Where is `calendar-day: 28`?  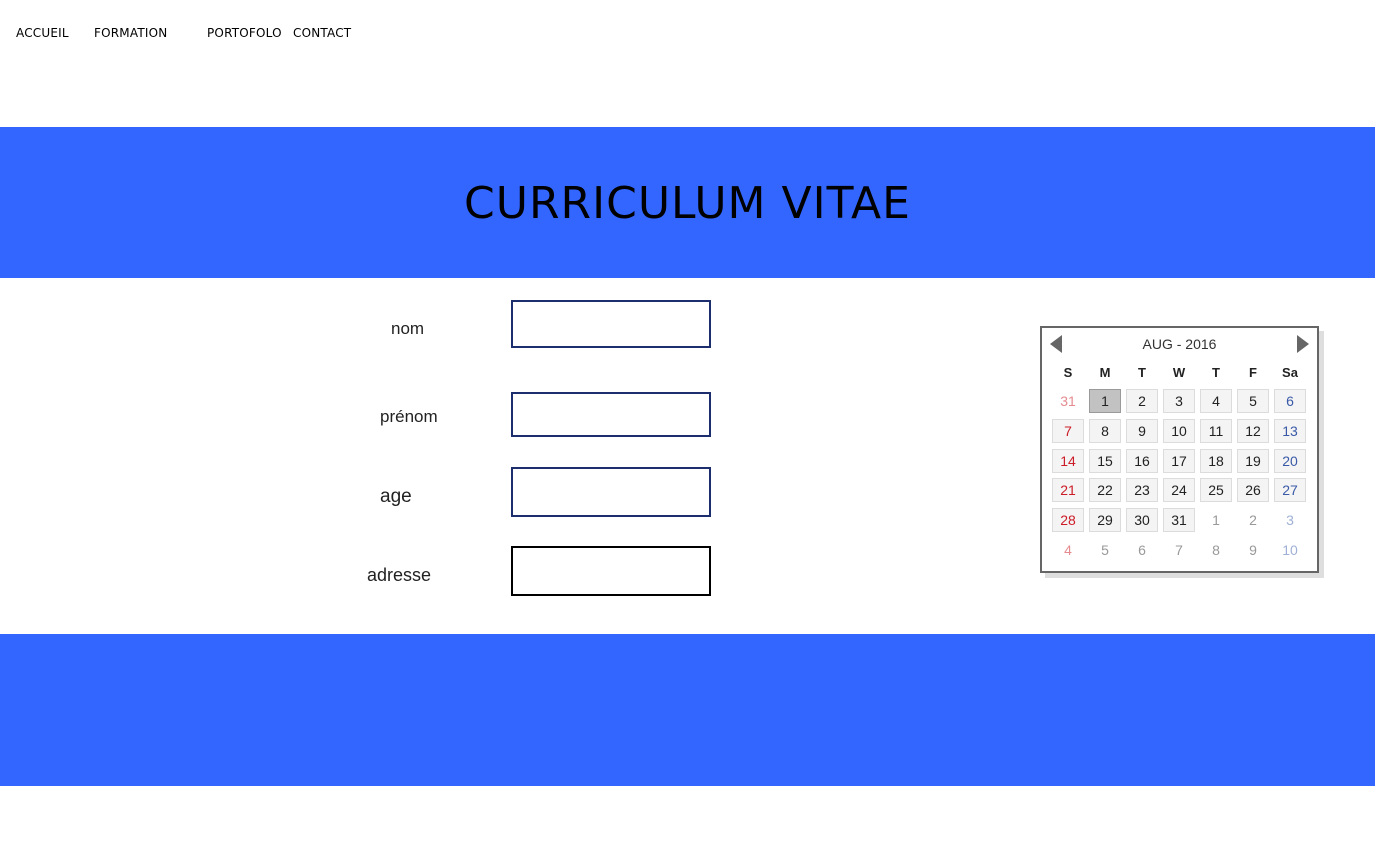
calendar-day: 28 is located at coordinates (1068, 520).